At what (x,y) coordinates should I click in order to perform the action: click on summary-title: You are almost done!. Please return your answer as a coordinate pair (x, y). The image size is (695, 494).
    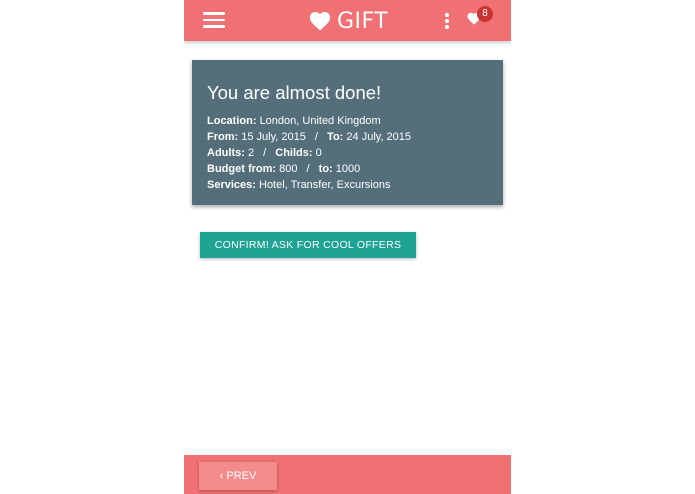
    Looking at the image, I should click on (294, 92).